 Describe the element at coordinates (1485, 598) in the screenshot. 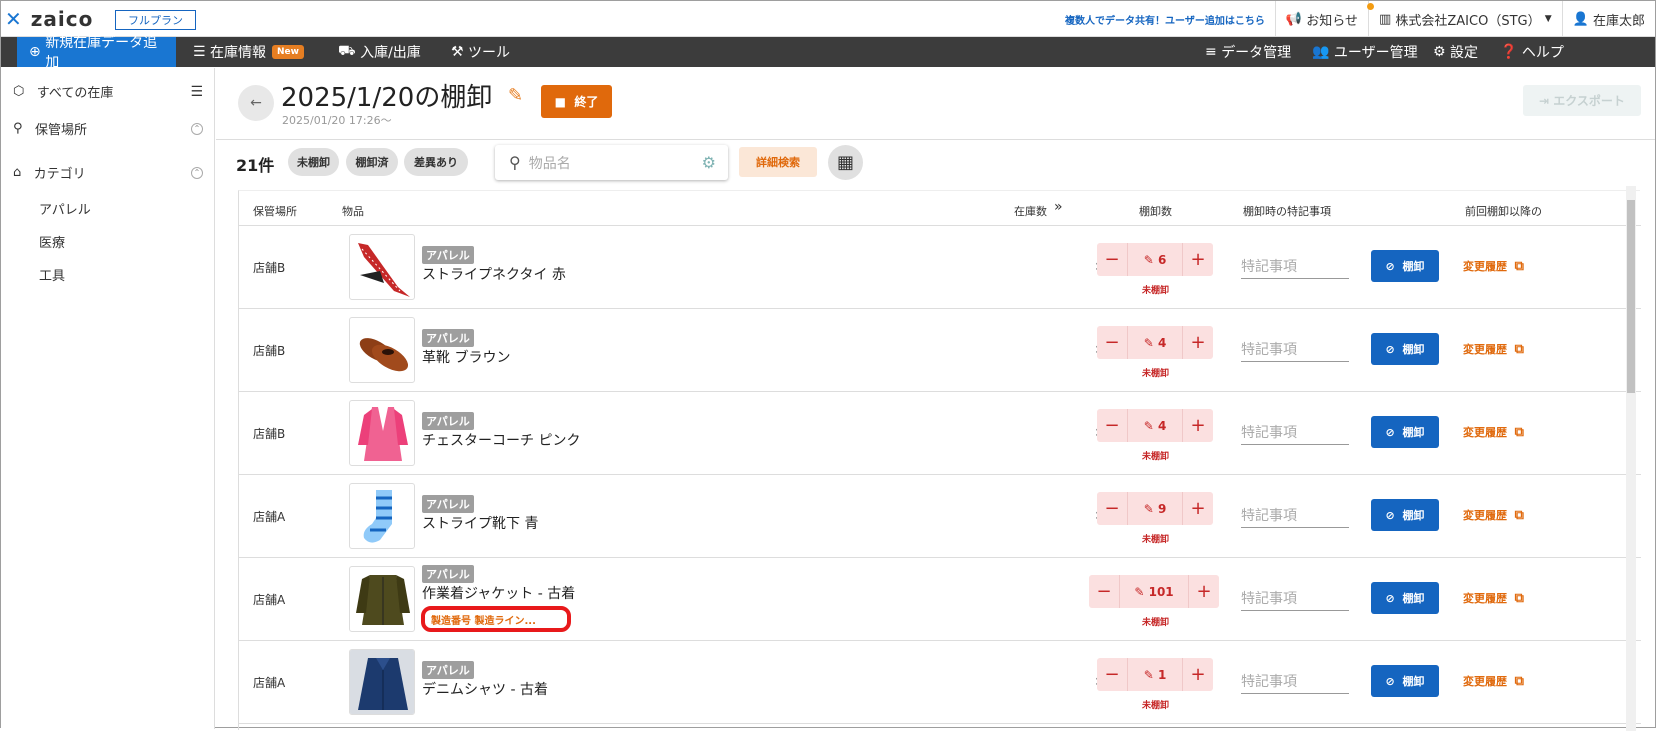

I see `history-label: 変更履歴` at that location.